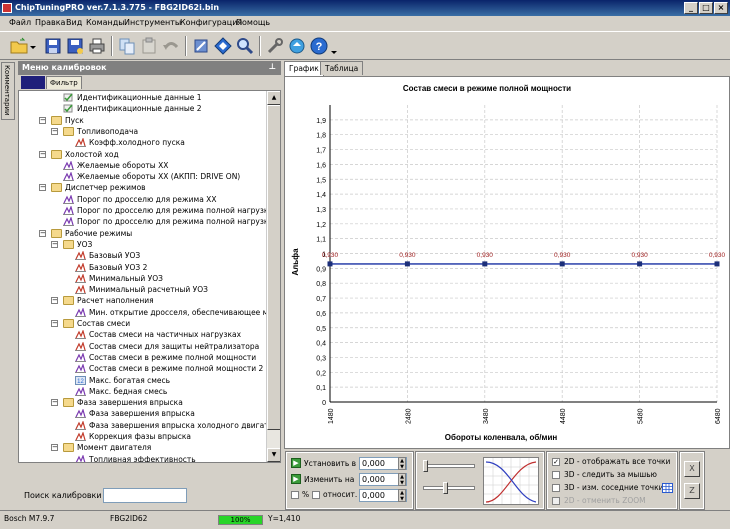  What do you see at coordinates (149, 46) in the screenshot?
I see `paste-icon` at bounding box center [149, 46].